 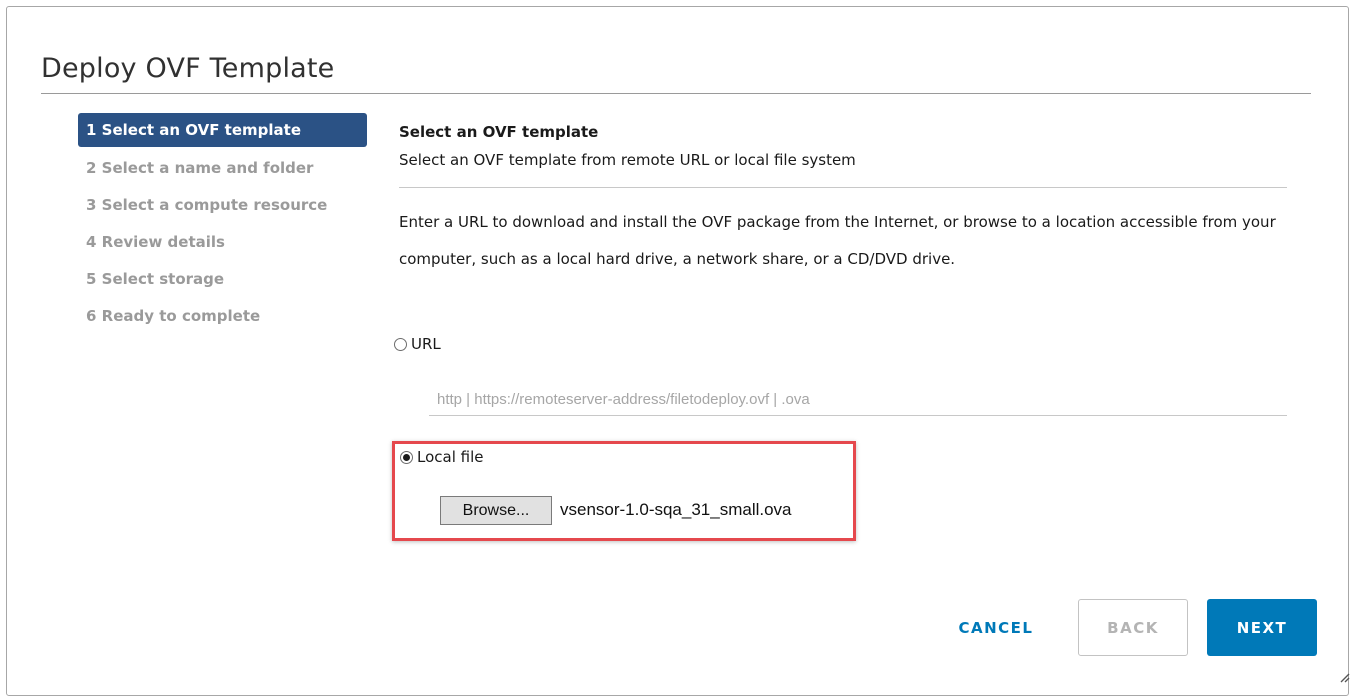 What do you see at coordinates (426, 344) in the screenshot?
I see `url-radio-label: URL` at bounding box center [426, 344].